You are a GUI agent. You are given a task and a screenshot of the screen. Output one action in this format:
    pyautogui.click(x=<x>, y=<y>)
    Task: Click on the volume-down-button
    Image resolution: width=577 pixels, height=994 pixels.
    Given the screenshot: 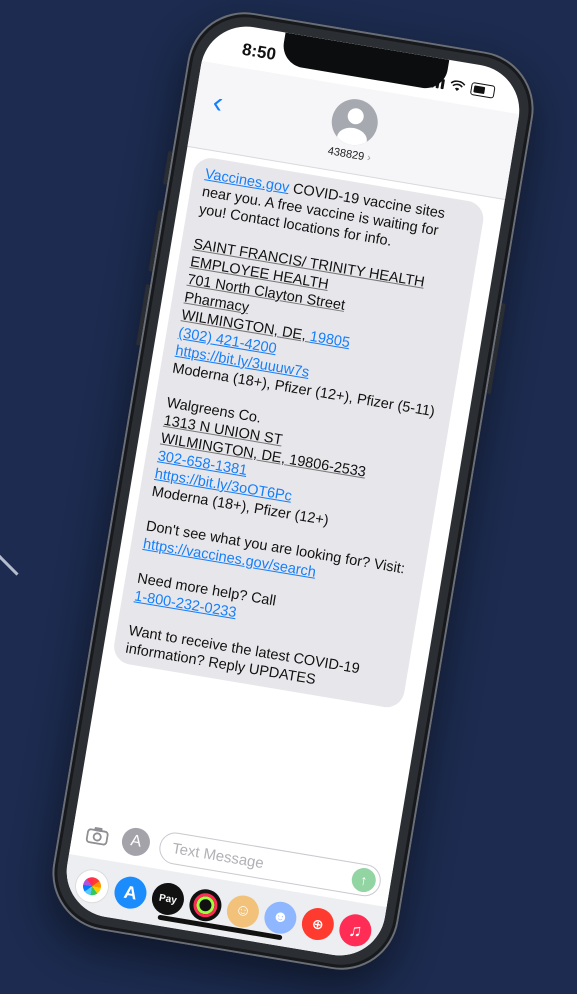 What is the action you would take?
    pyautogui.click(x=143, y=314)
    